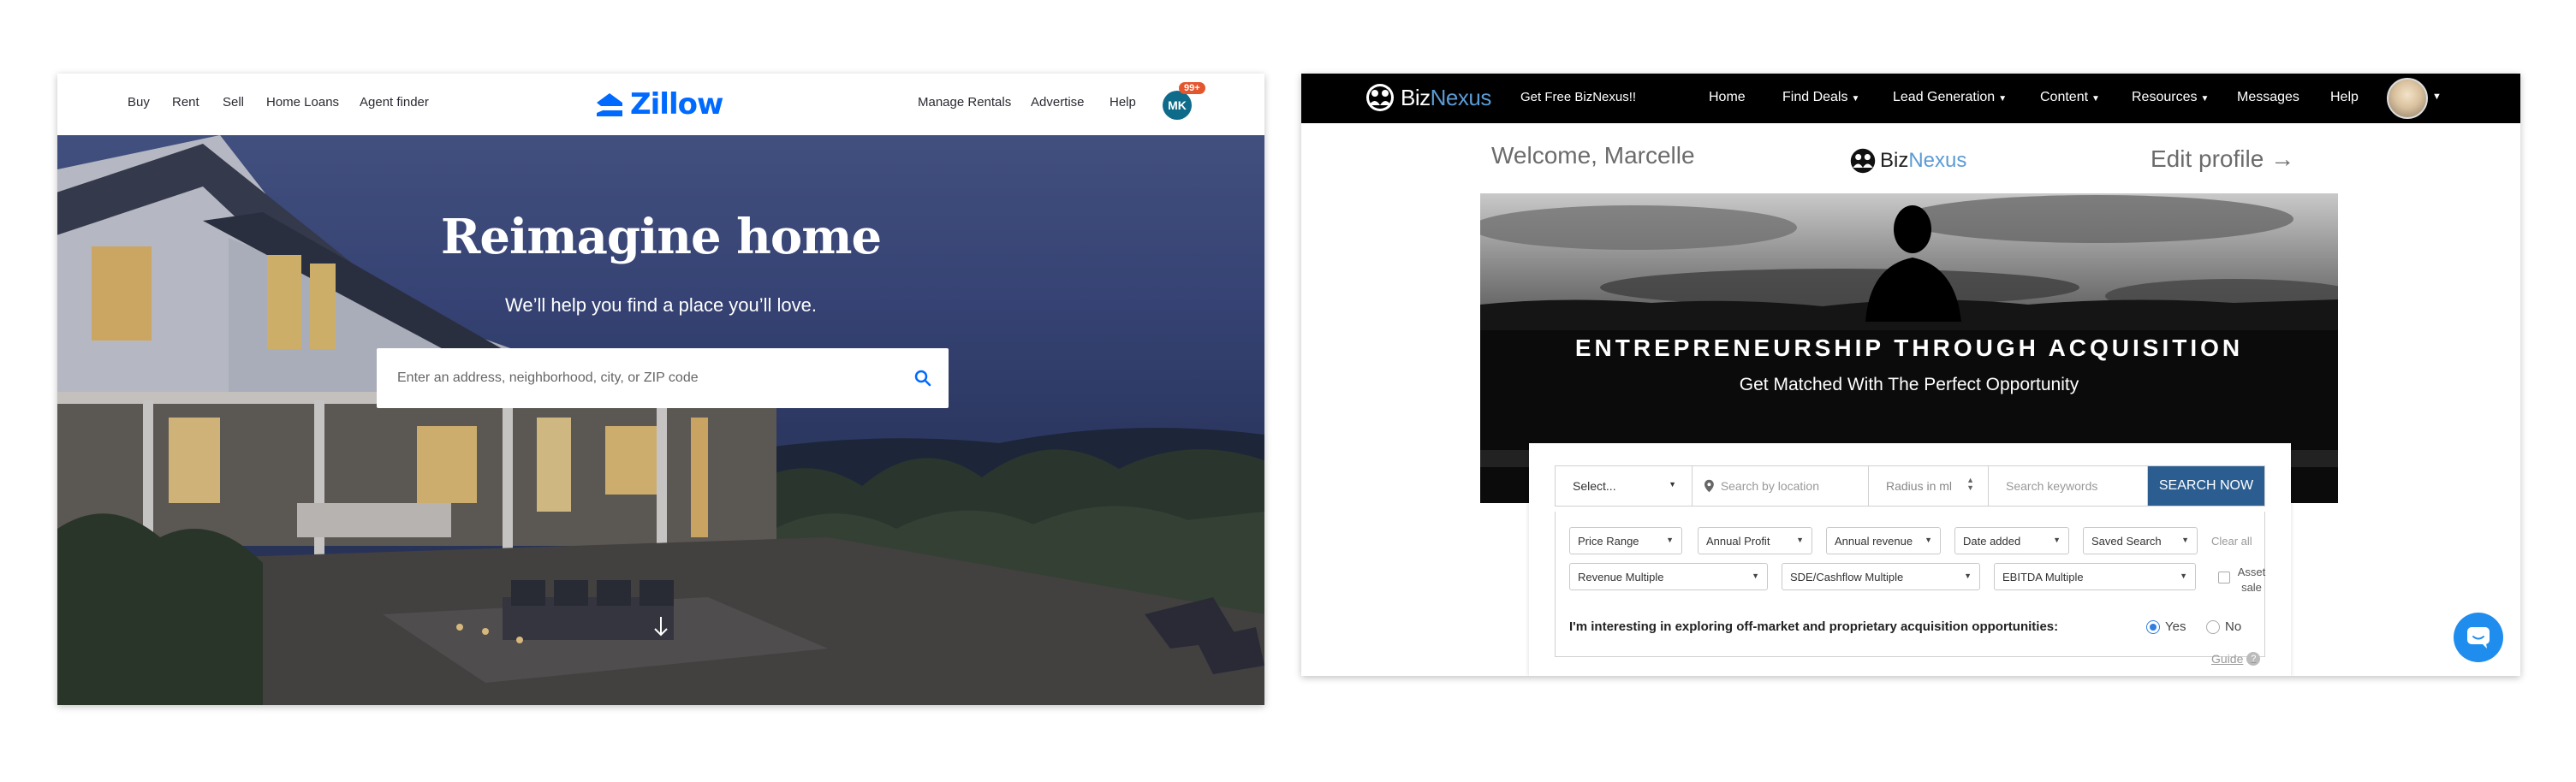 The height and width of the screenshot is (782, 2576). What do you see at coordinates (1621, 577) in the screenshot?
I see `revenue-multiple-label: Revenue Multiple` at bounding box center [1621, 577].